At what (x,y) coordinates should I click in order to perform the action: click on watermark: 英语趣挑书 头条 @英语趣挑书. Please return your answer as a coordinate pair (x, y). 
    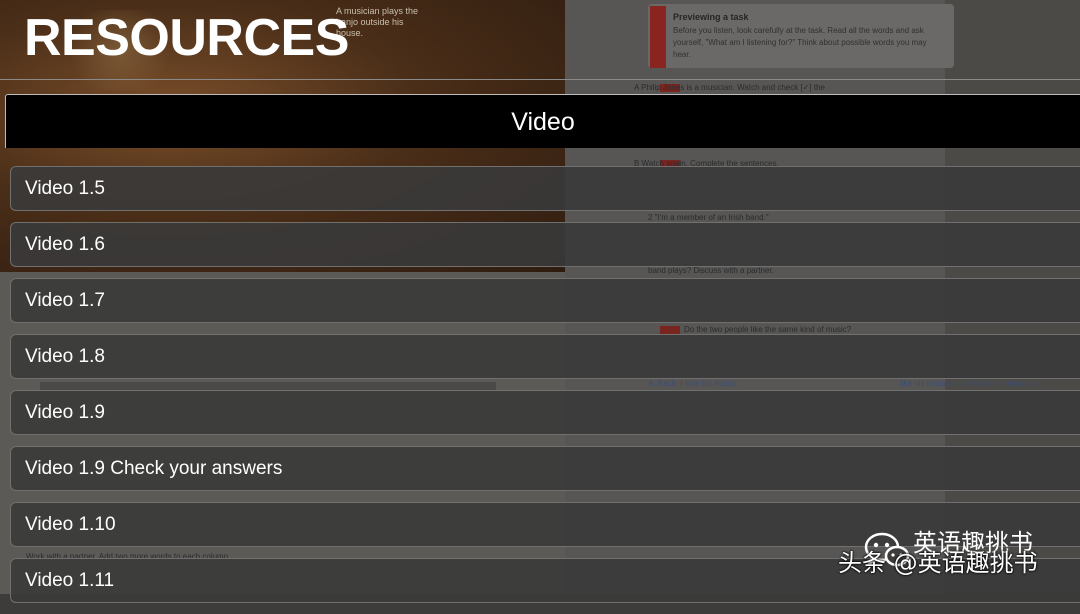
    Looking at the image, I should click on (958, 559).